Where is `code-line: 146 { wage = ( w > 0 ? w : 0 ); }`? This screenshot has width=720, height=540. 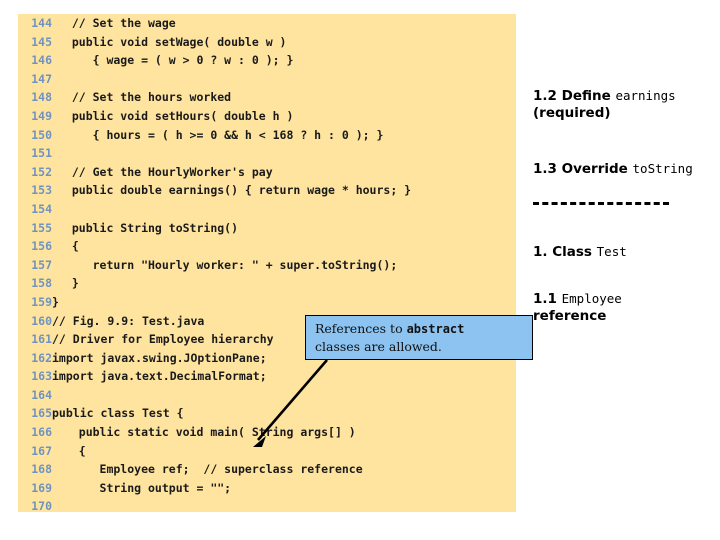 code-line: 146 { wage = ( w > 0 ? w : 0 ); } is located at coordinates (267, 60).